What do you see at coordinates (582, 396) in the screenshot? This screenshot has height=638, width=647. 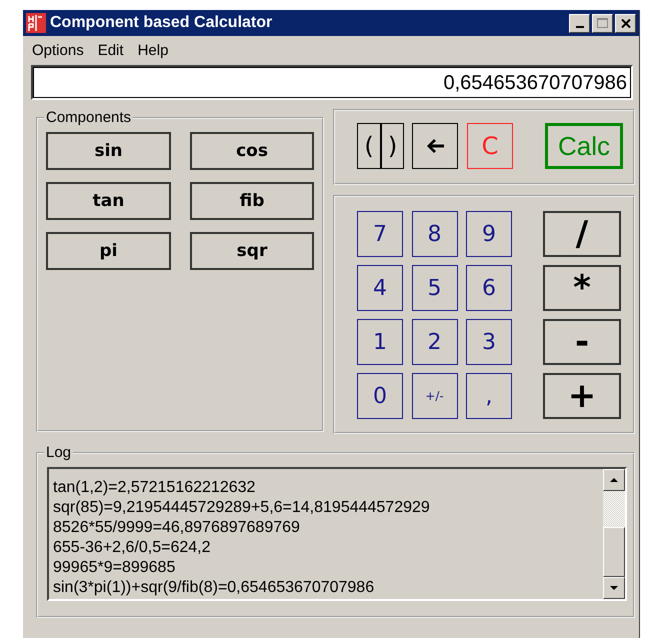 I see `operator-button: +` at bounding box center [582, 396].